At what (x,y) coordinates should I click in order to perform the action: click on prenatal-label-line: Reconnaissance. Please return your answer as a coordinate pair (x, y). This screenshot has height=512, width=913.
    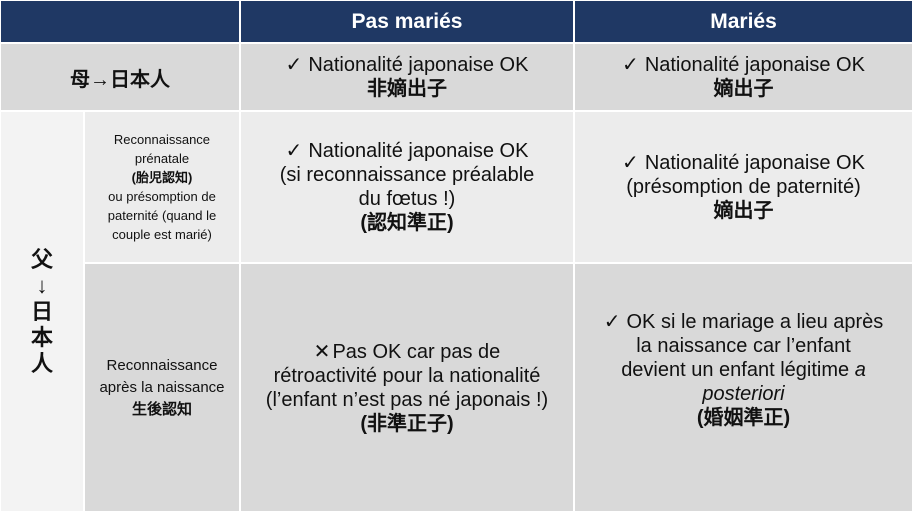
    Looking at the image, I should click on (162, 139).